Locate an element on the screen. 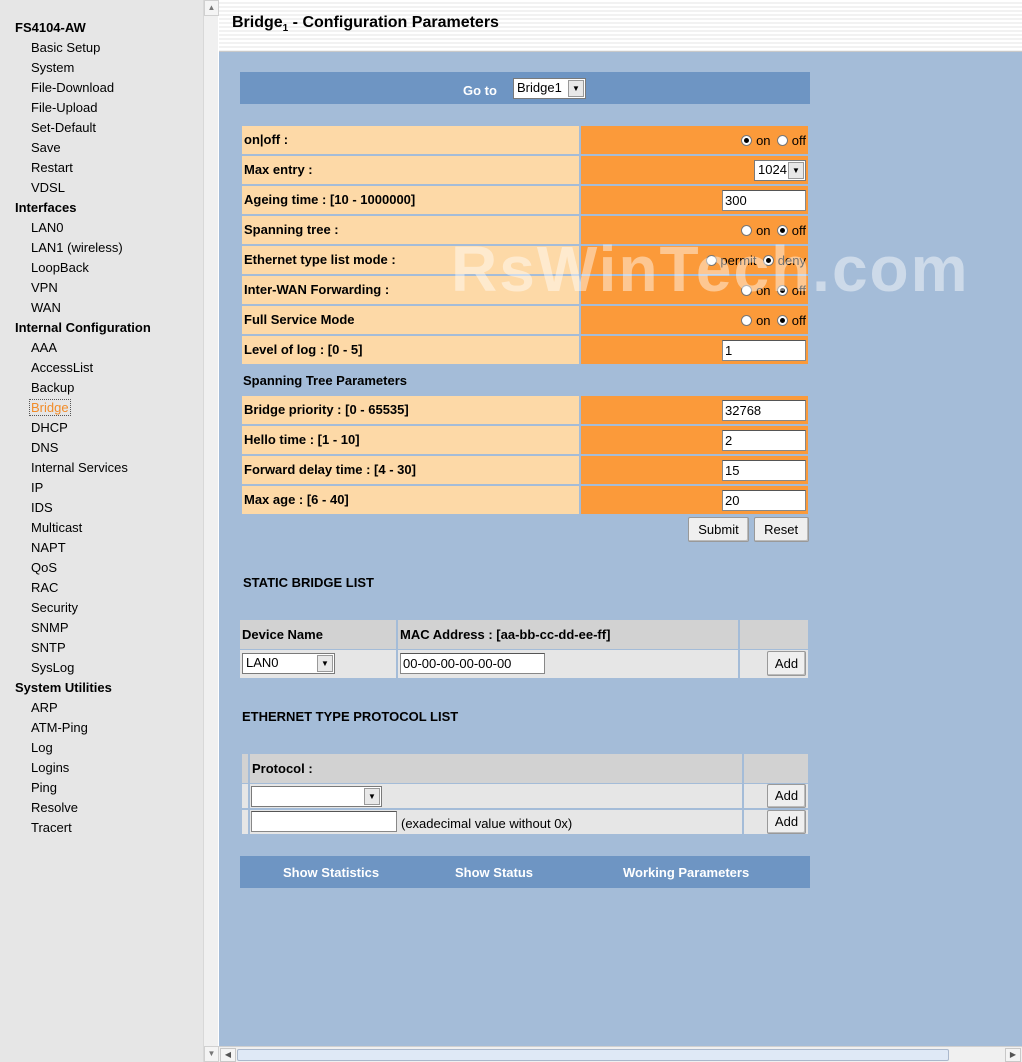 Image resolution: width=1022 pixels, height=1062 pixels. hex-cell: (exadecimal value without 0x) is located at coordinates (496, 822).